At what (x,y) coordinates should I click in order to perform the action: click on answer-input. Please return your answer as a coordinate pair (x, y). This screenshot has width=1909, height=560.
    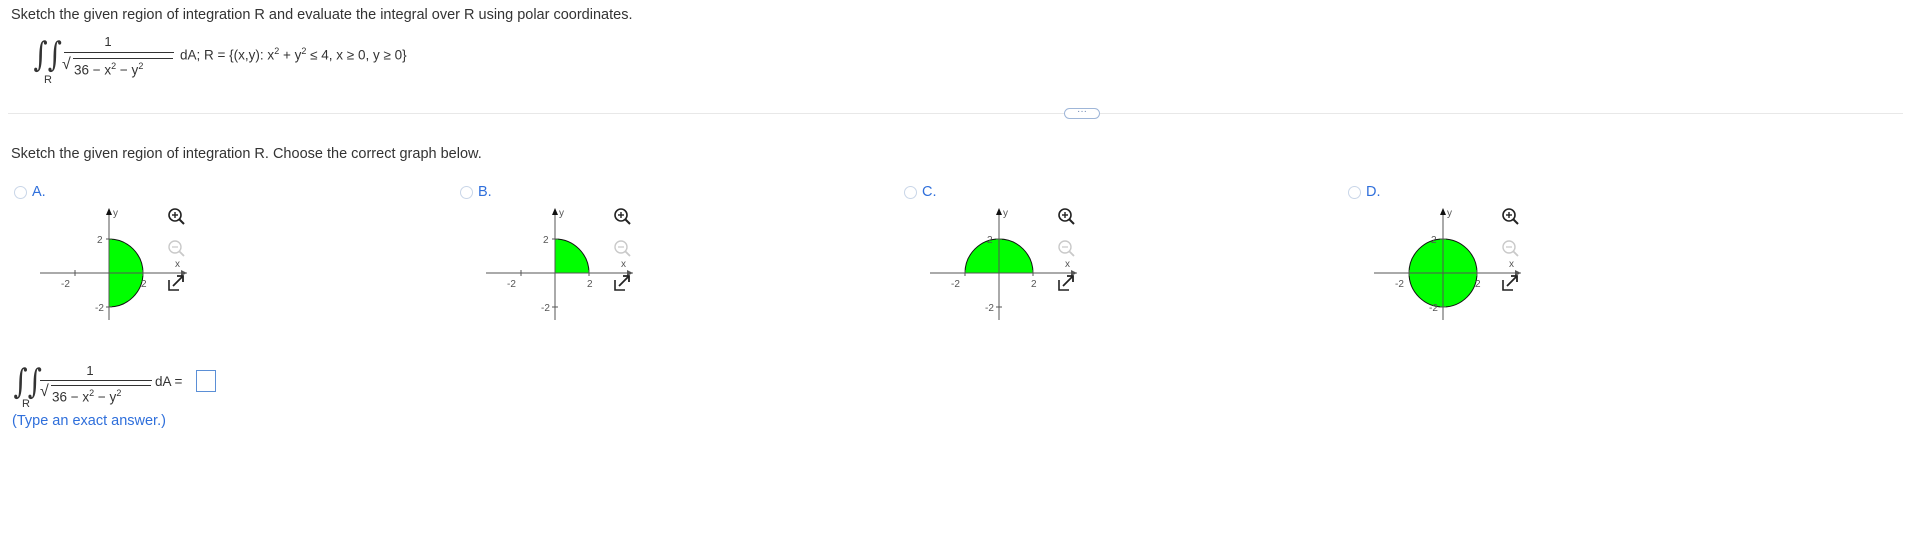
    Looking at the image, I should click on (206, 381).